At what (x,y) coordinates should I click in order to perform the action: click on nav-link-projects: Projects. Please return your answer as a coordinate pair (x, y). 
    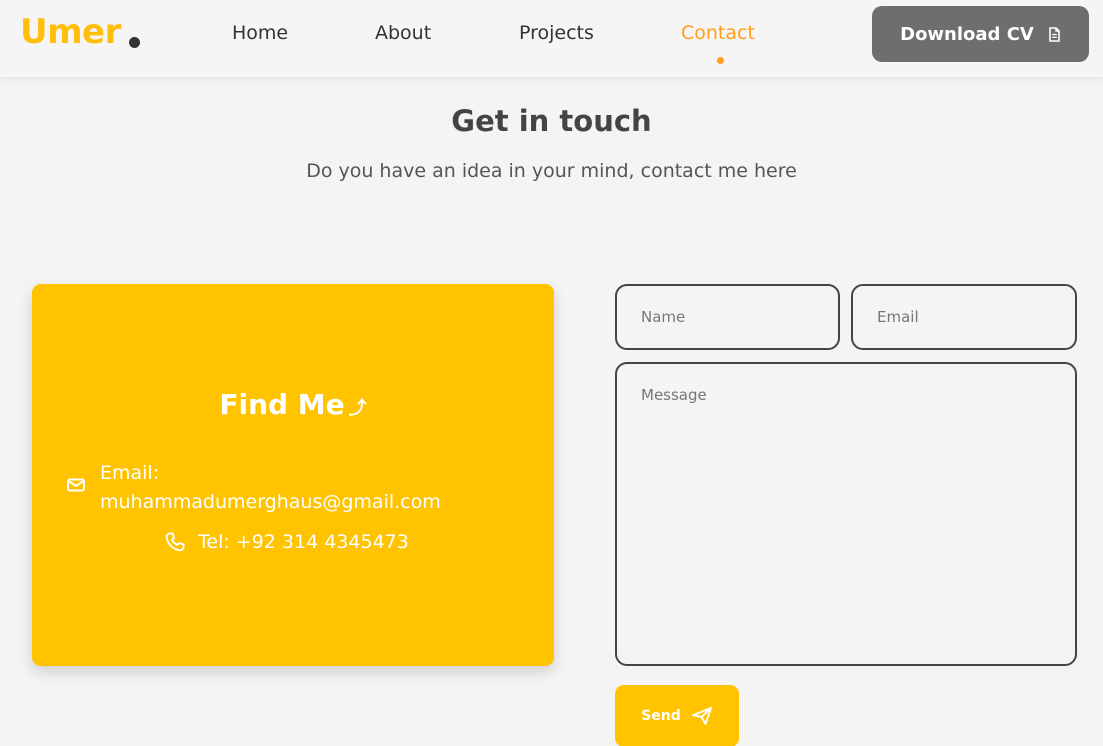
    Looking at the image, I should click on (556, 33).